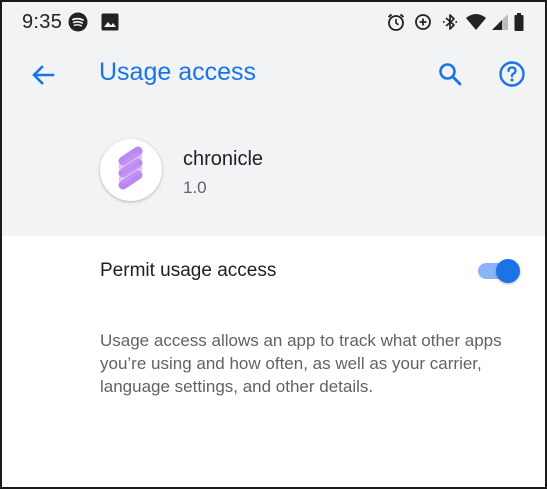  Describe the element at coordinates (131, 170) in the screenshot. I see `chronicle-app-icon` at that location.